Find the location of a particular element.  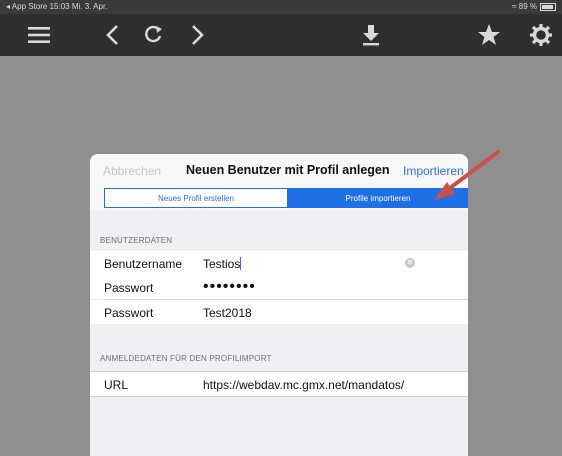

username-label: Benutzername is located at coordinates (143, 264).